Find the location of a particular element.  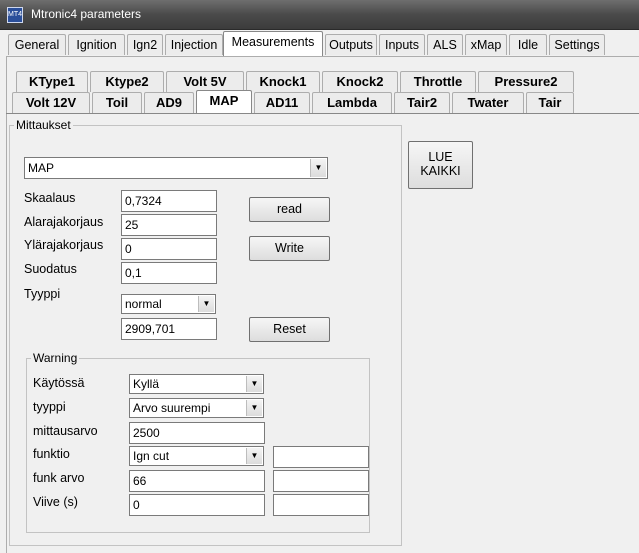

suodatus-field: 0,1 is located at coordinates (169, 273).